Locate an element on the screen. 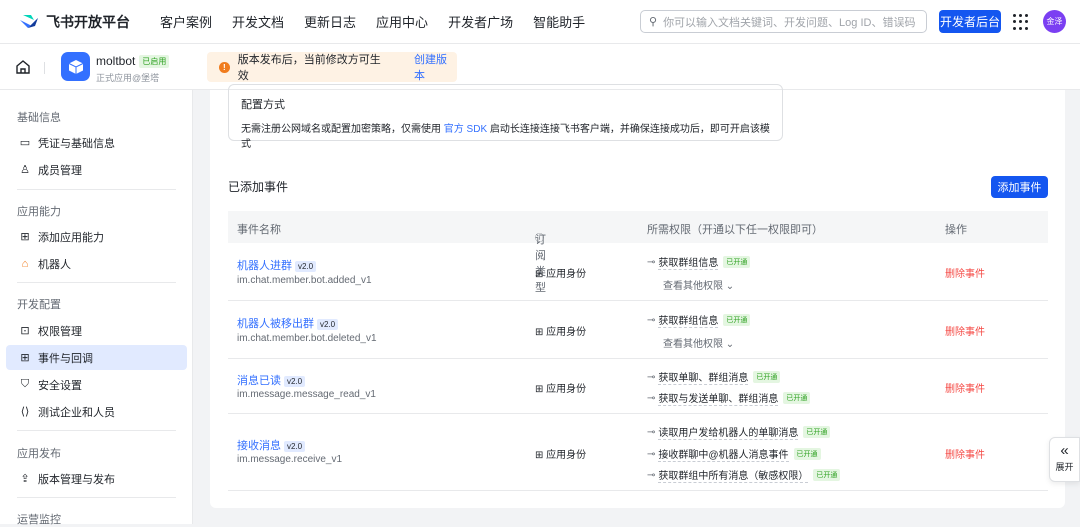 The height and width of the screenshot is (527, 1080). config-text: 无需注册公网域名或配置加密策略，仅需使用 is located at coordinates (342, 129).